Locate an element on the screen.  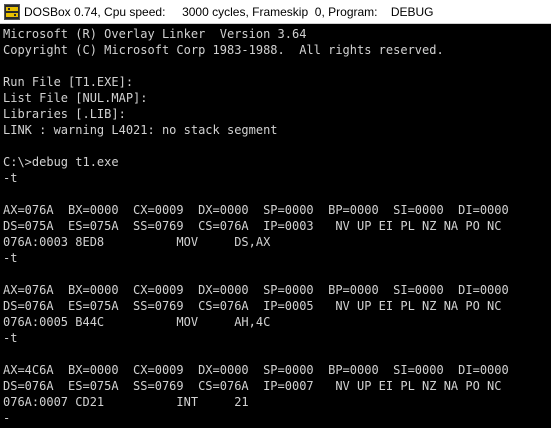
console-line: 076A:0007 CD21 INT 21 is located at coordinates (126, 402).